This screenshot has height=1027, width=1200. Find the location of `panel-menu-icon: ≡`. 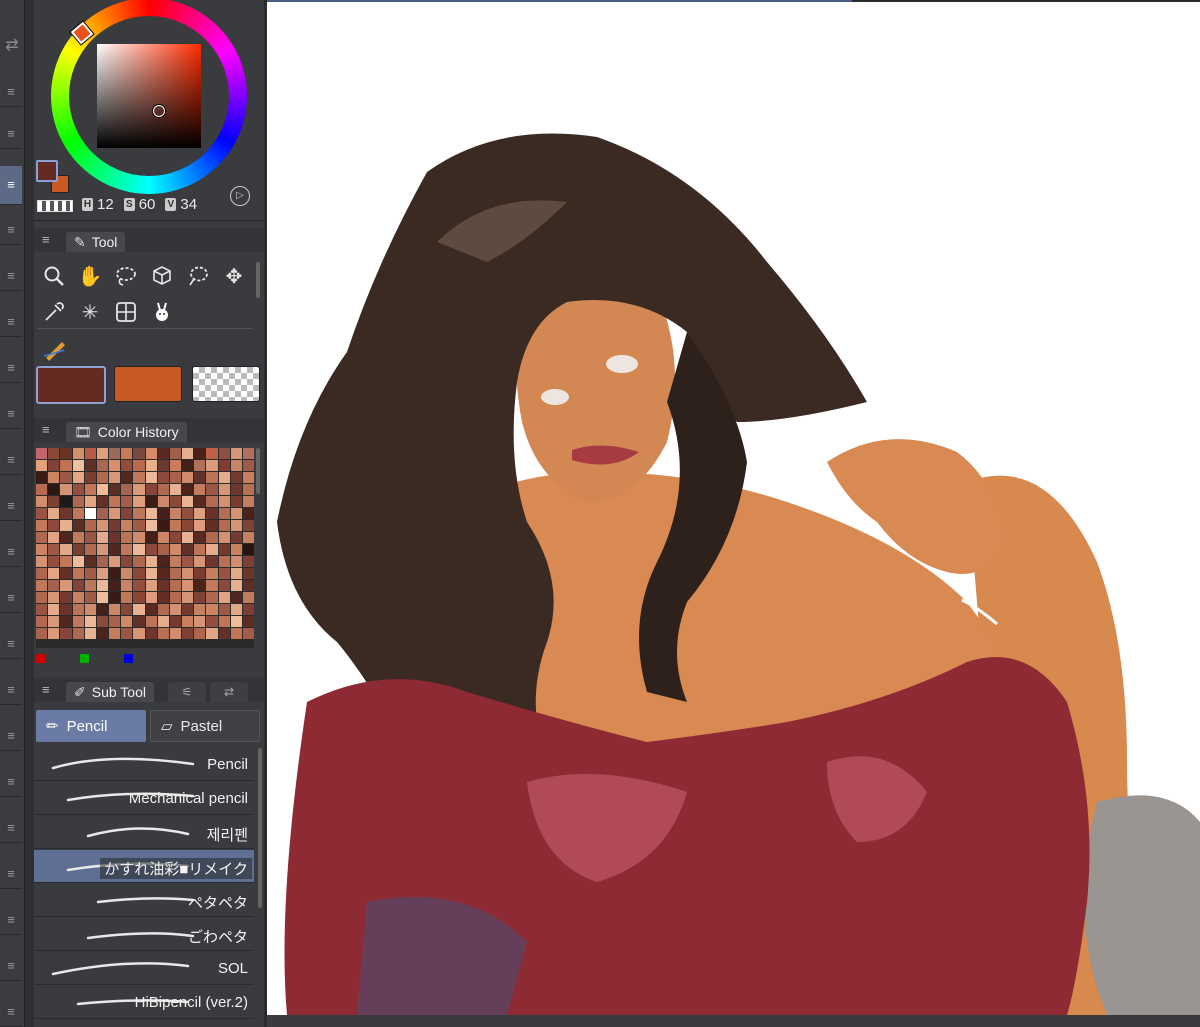

panel-menu-icon: ≡ is located at coordinates (46, 689).